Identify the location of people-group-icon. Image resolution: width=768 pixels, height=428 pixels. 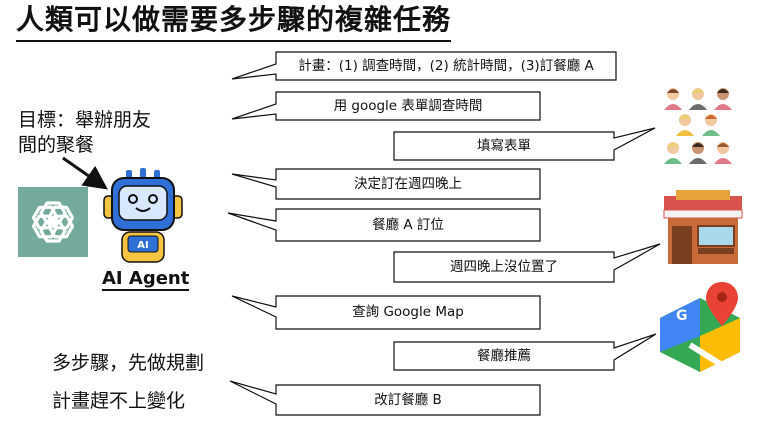
(698, 126).